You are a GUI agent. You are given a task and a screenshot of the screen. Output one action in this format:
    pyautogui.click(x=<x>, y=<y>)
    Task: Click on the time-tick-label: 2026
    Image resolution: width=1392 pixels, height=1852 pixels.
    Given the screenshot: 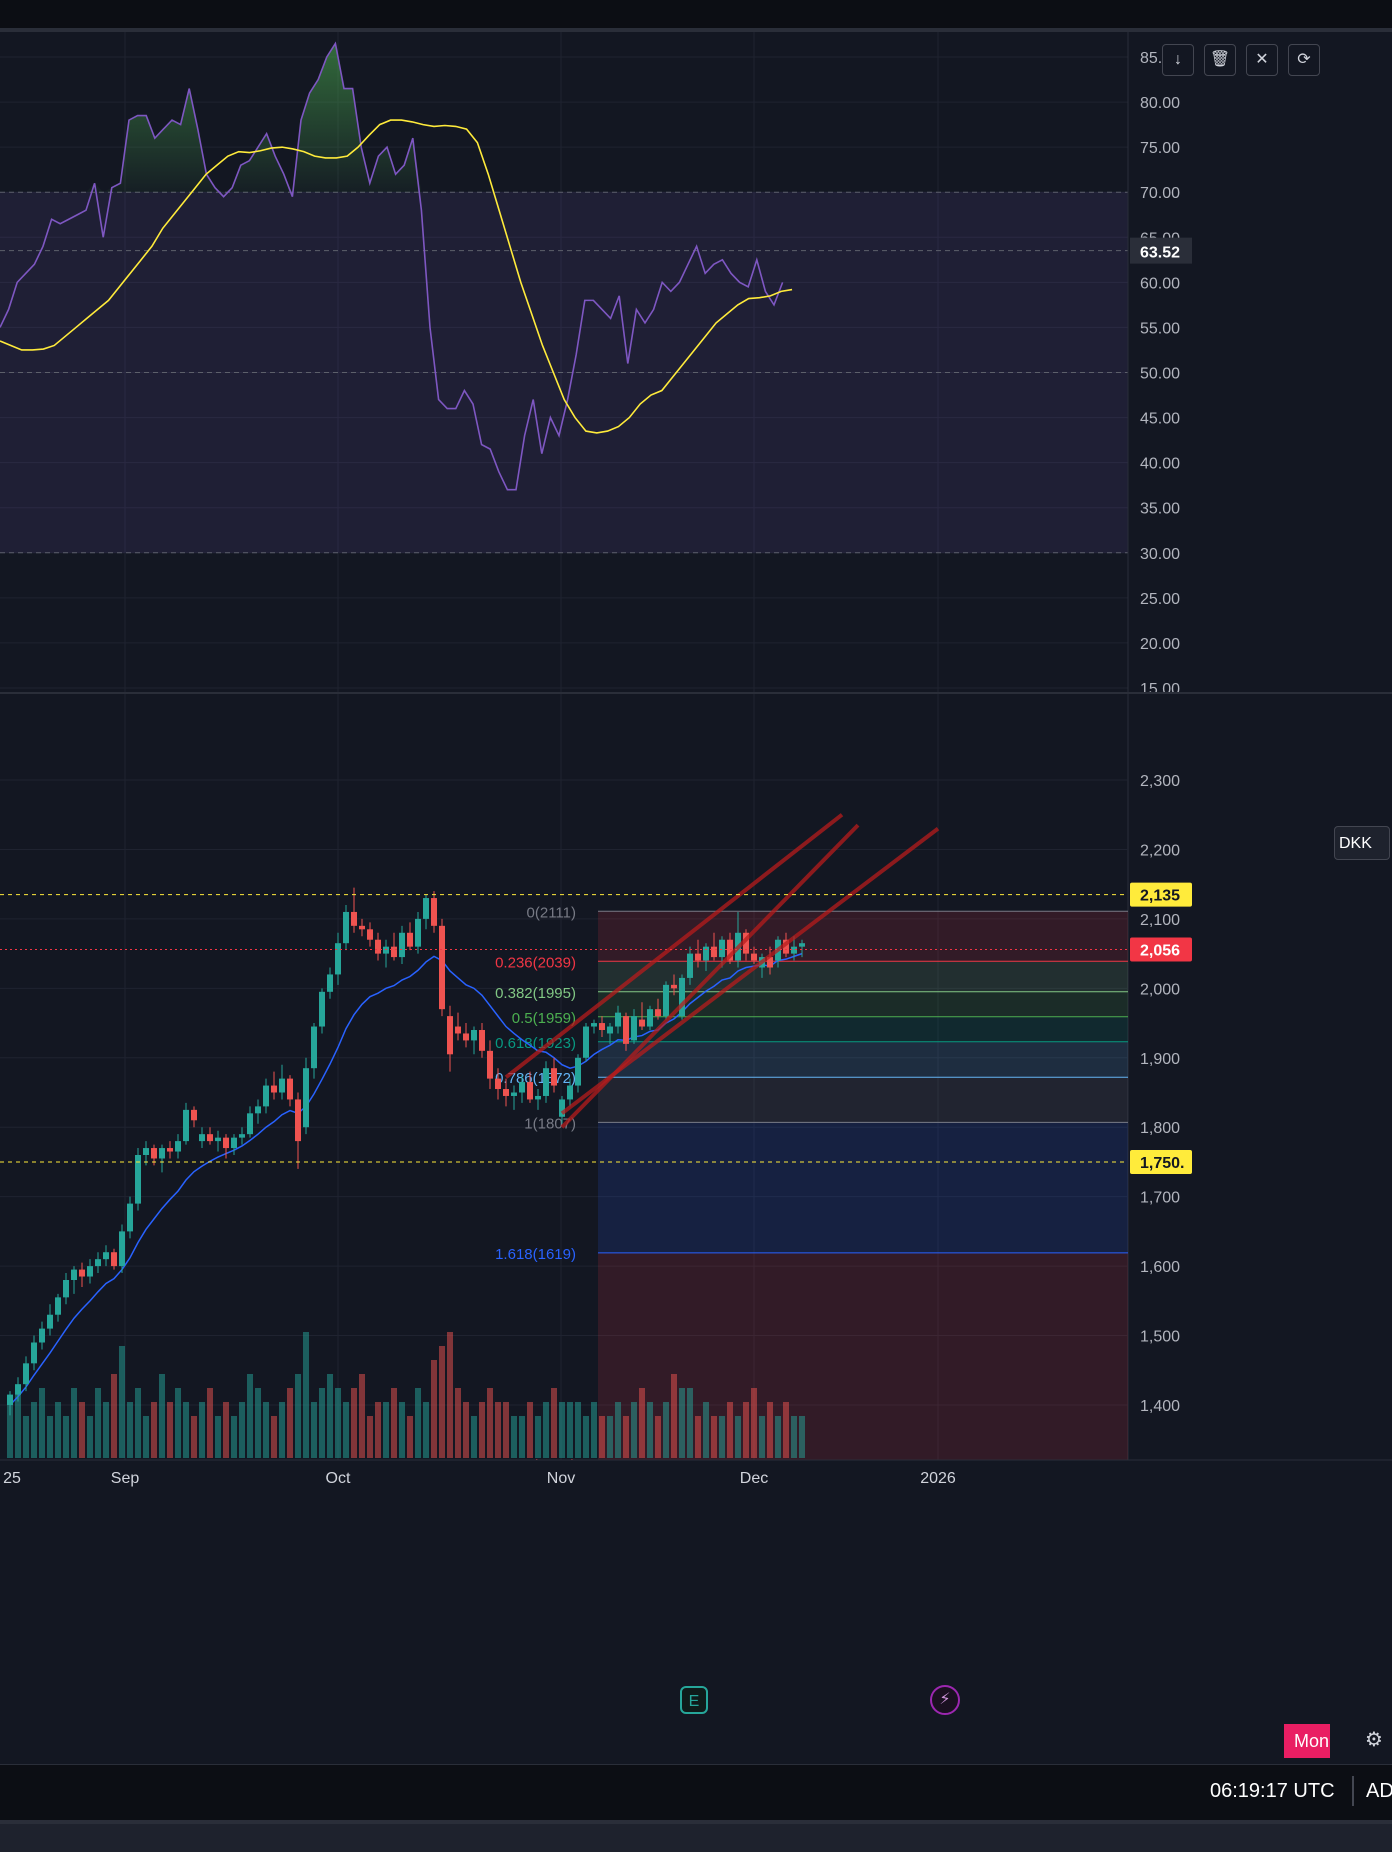 What is the action you would take?
    pyautogui.click(x=938, y=1478)
    